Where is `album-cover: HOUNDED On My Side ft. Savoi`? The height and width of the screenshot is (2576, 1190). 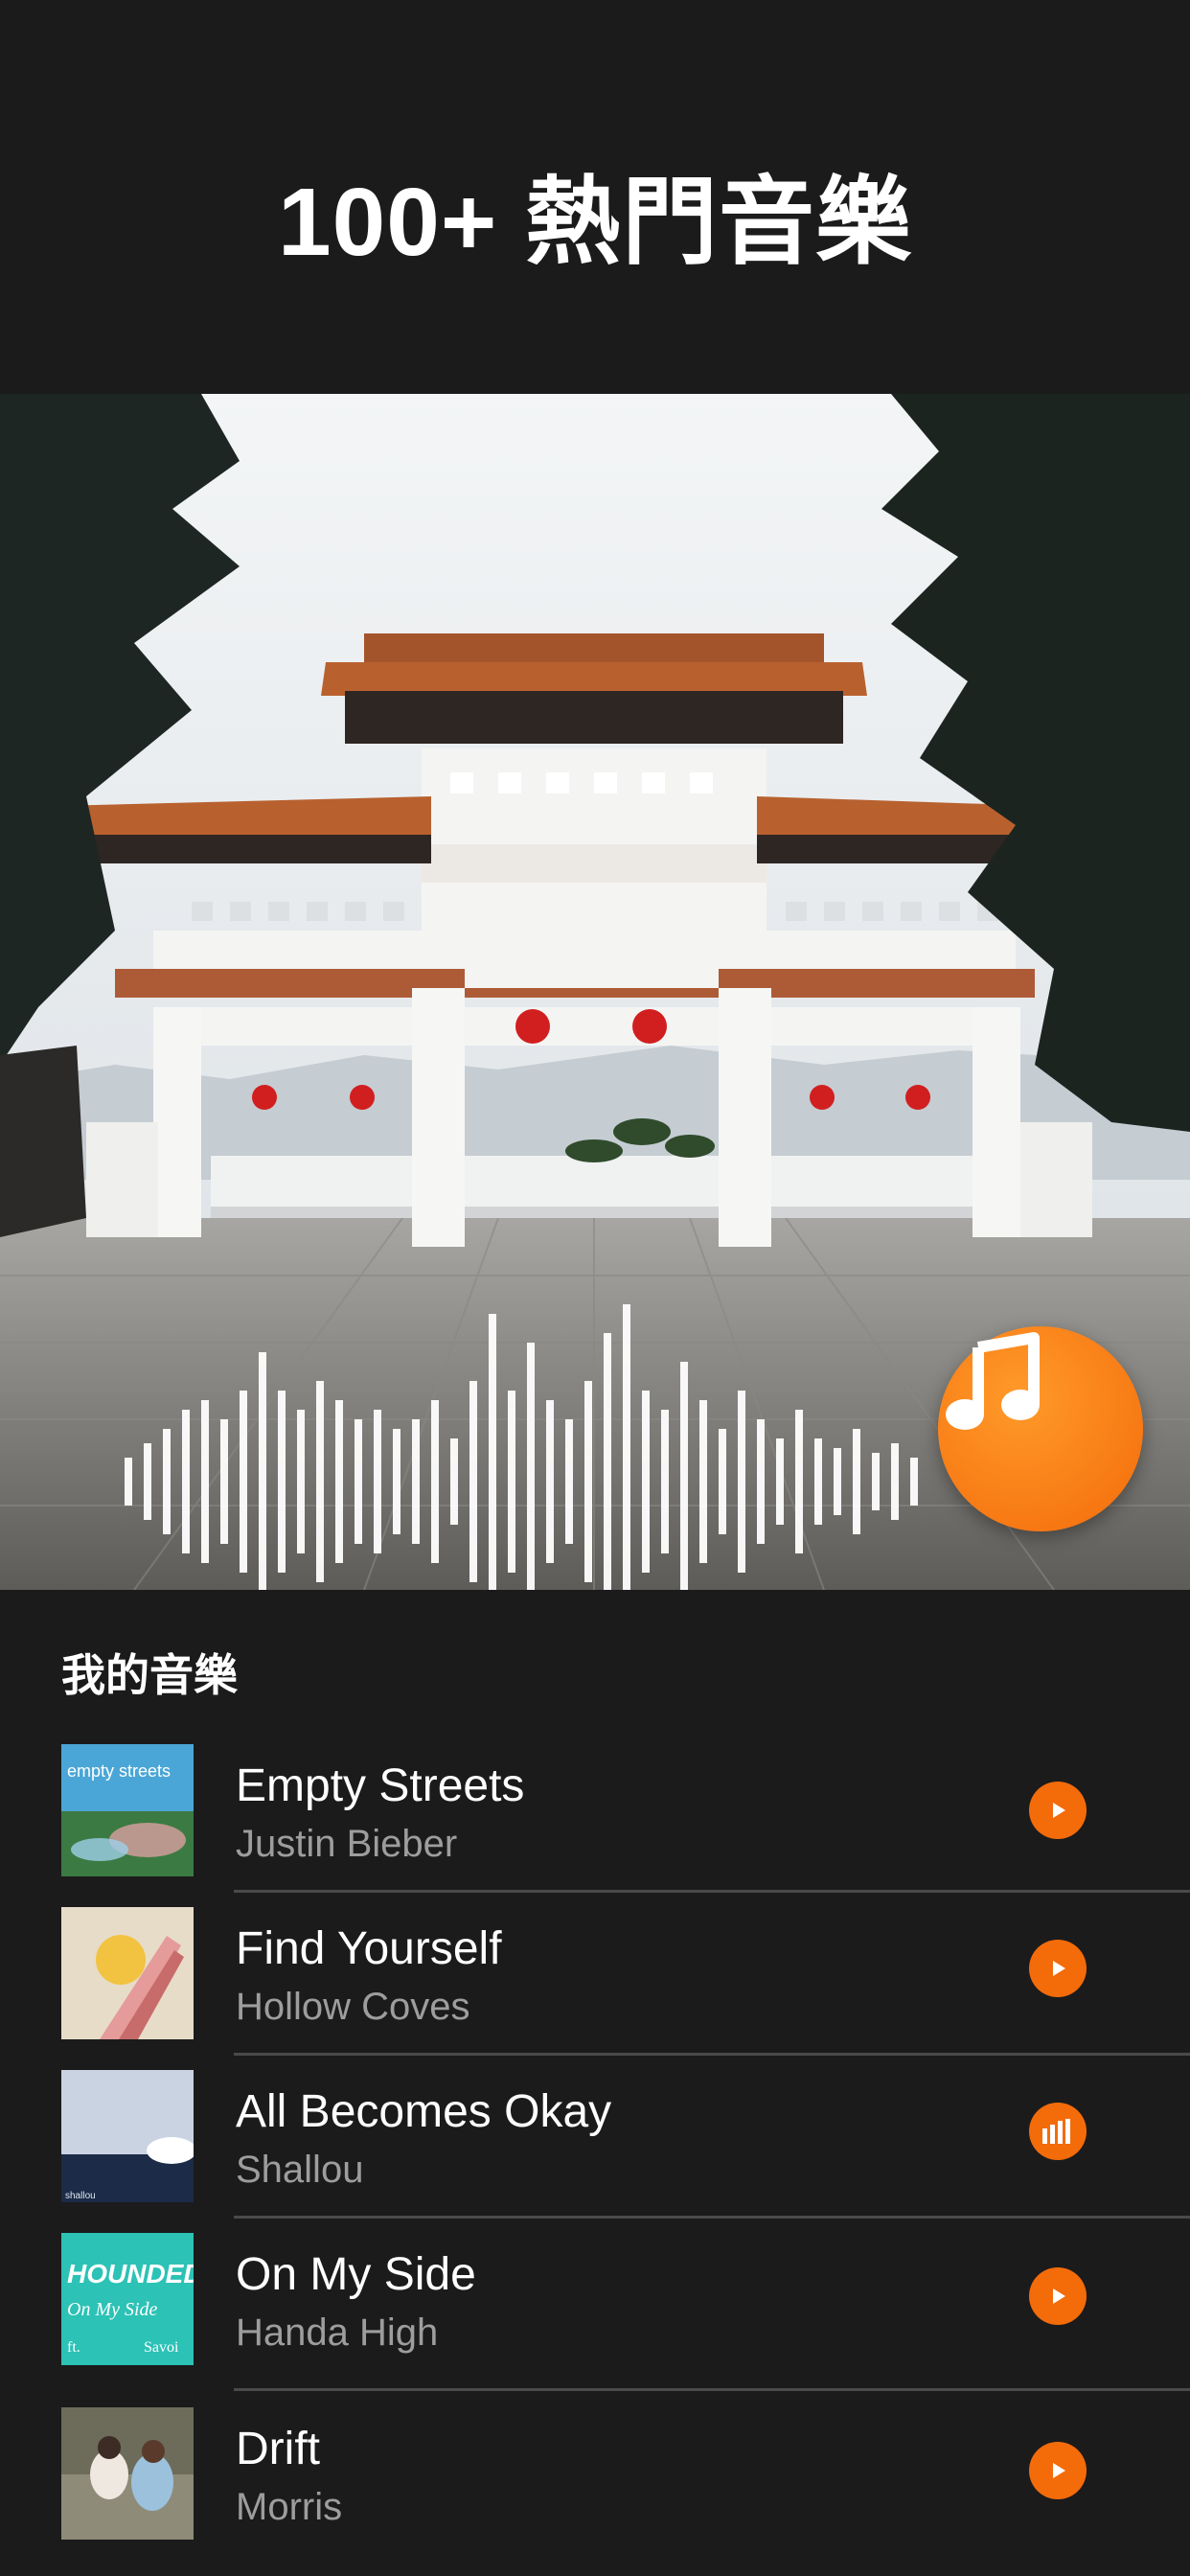
album-cover: HOUNDED On My Side ft. Savoi is located at coordinates (128, 2299).